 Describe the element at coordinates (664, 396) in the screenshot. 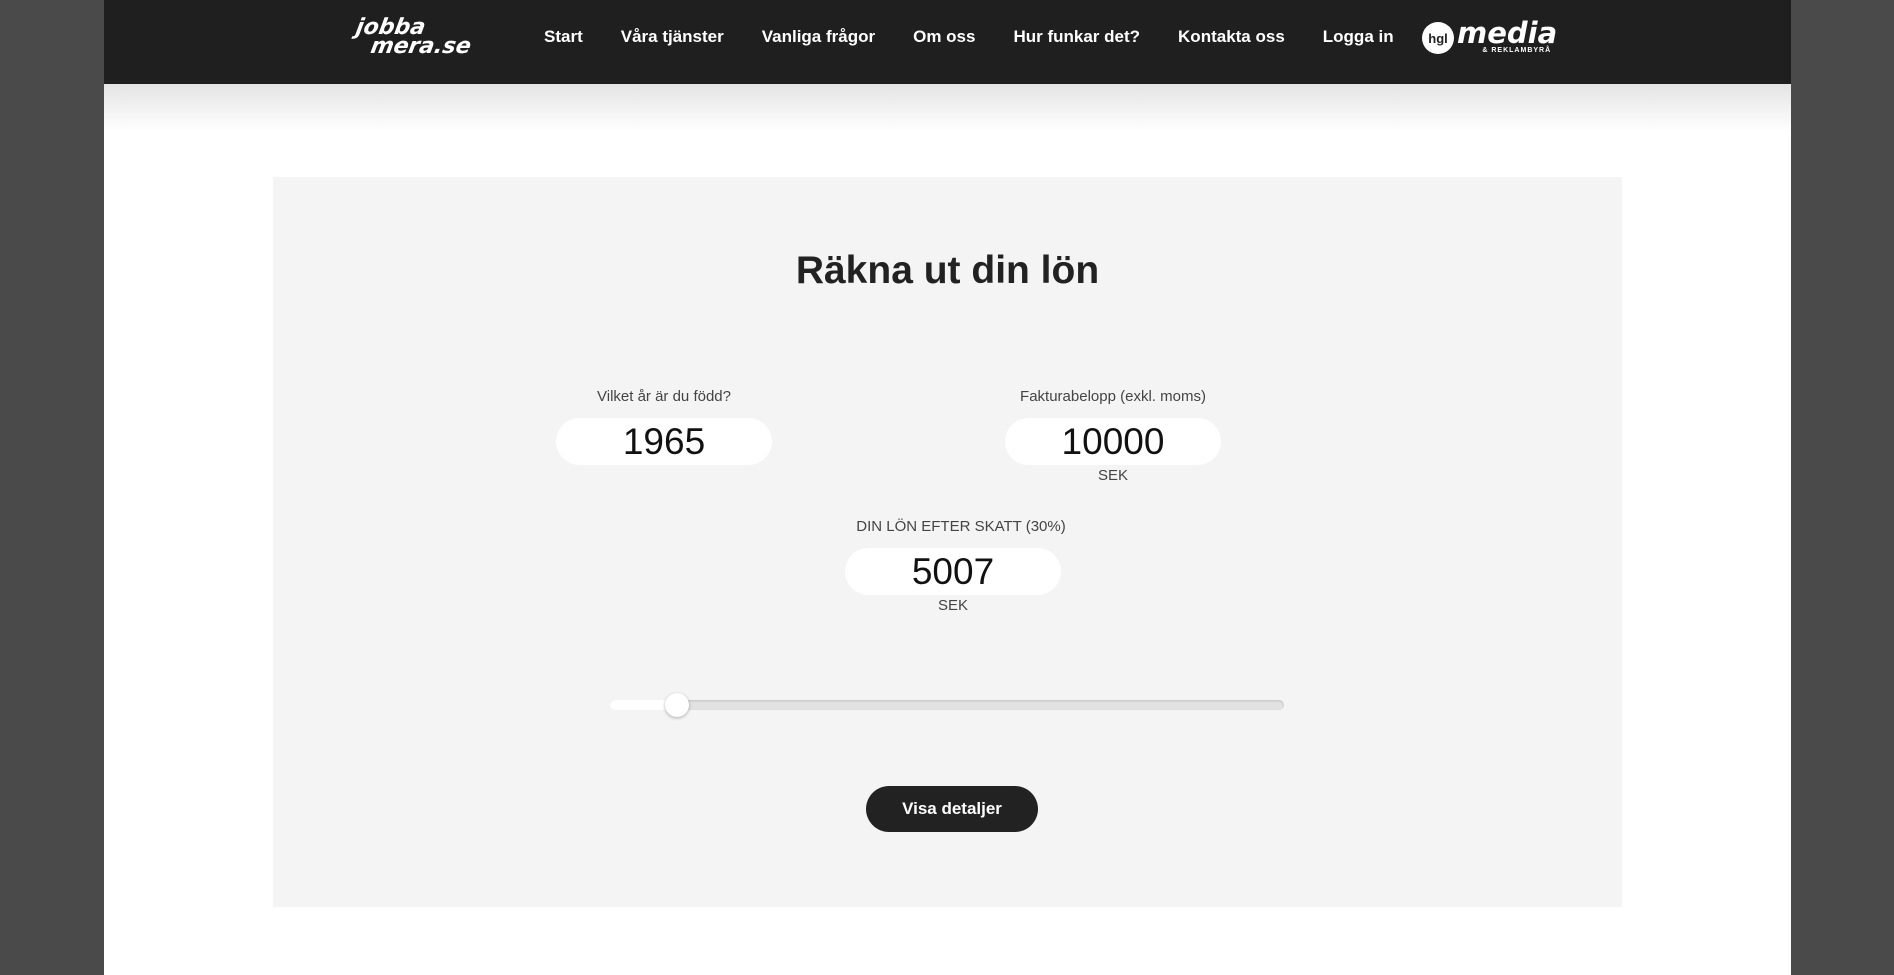

I see `birth-year-label: Vilket år är du född?` at that location.